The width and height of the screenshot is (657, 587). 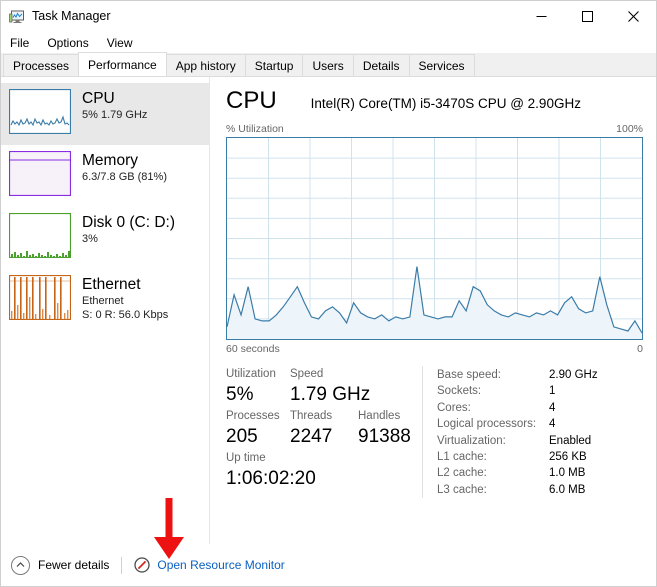 What do you see at coordinates (220, 565) in the screenshot?
I see `open-resource-monitor-link: Open Resource Monitor` at bounding box center [220, 565].